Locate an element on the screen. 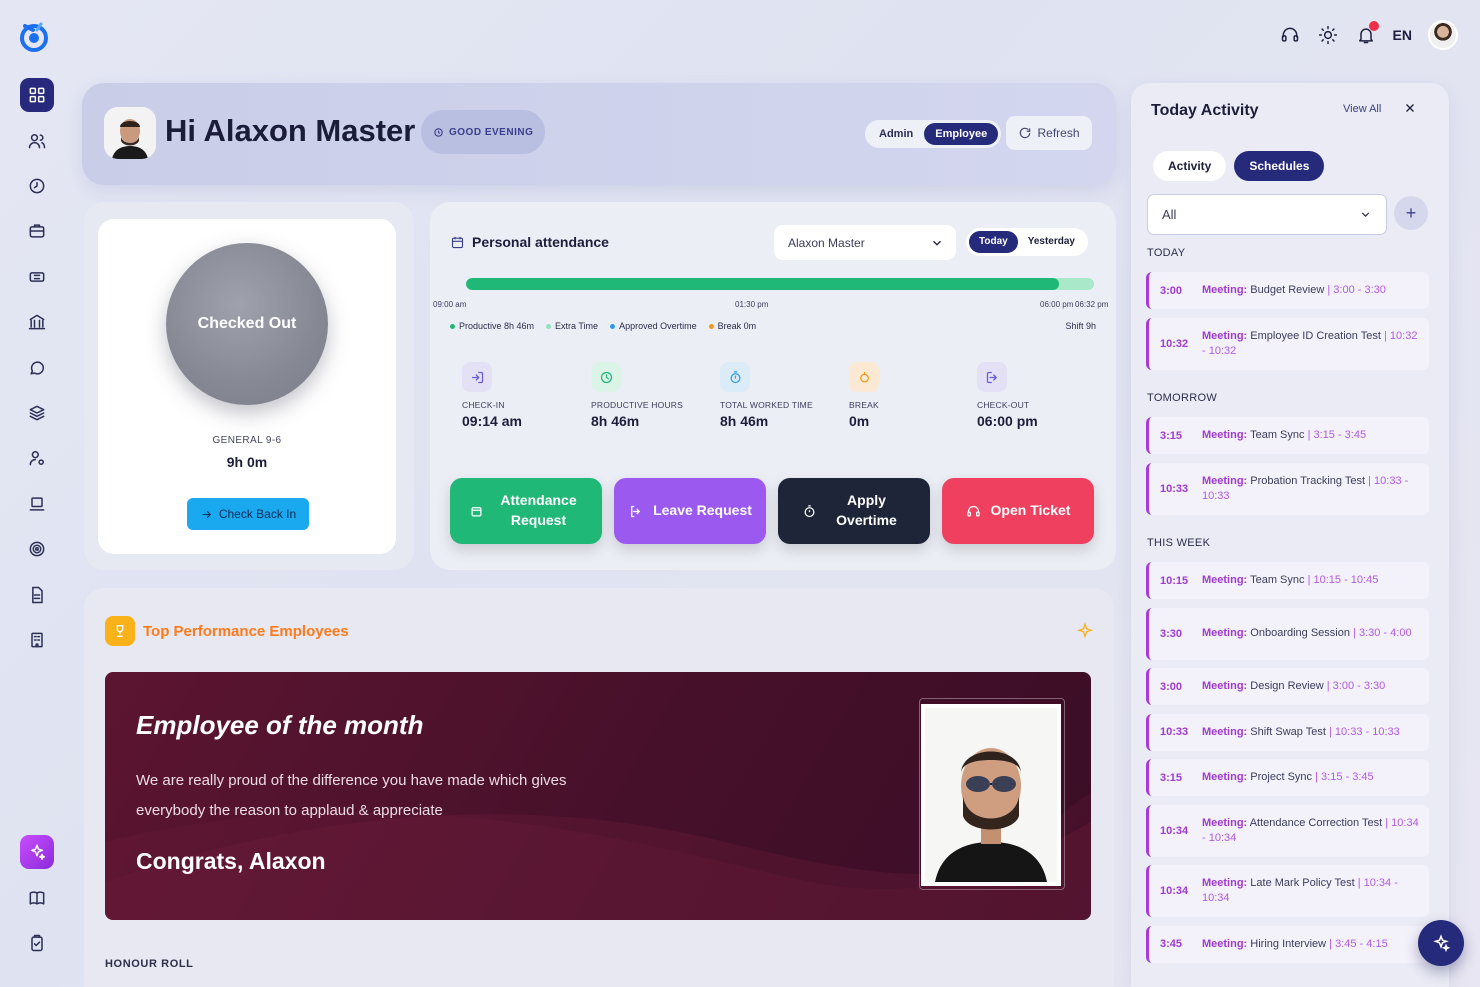 This screenshot has height=987, width=1480. sidebar-ai-sparkle-icon is located at coordinates (37, 852).